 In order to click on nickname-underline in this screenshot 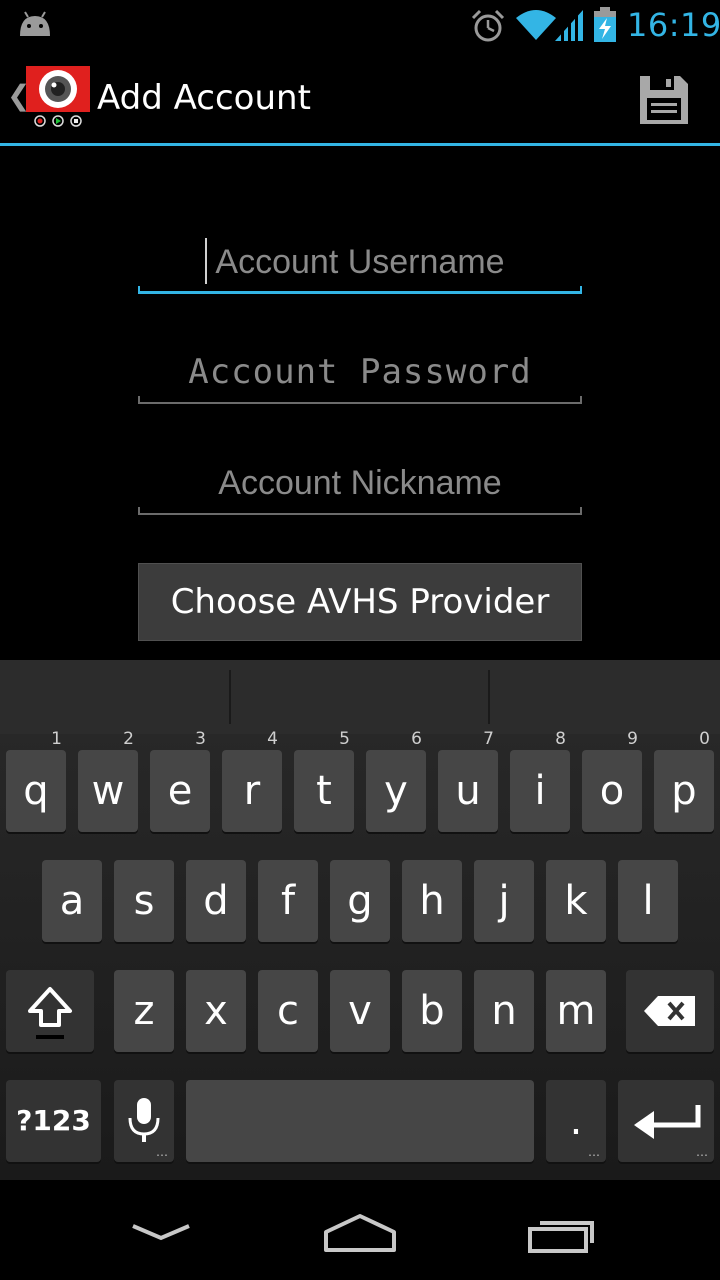, I will do `click(360, 511)`.